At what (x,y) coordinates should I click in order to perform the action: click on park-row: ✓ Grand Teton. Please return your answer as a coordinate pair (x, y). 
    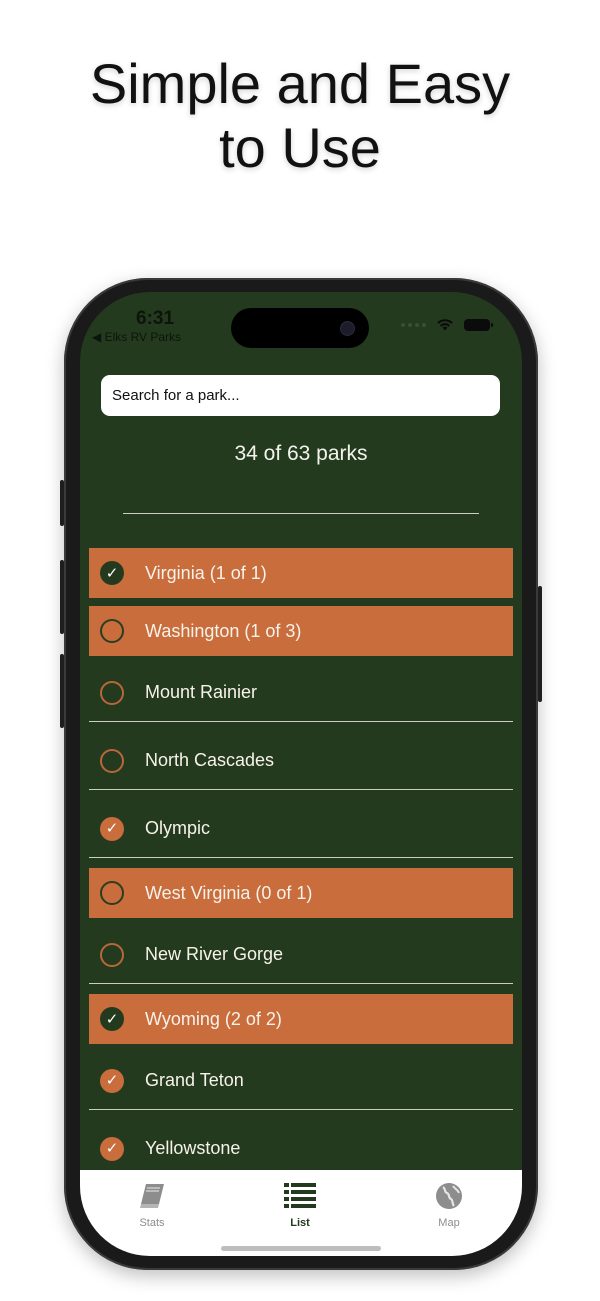
    Looking at the image, I should click on (301, 1081).